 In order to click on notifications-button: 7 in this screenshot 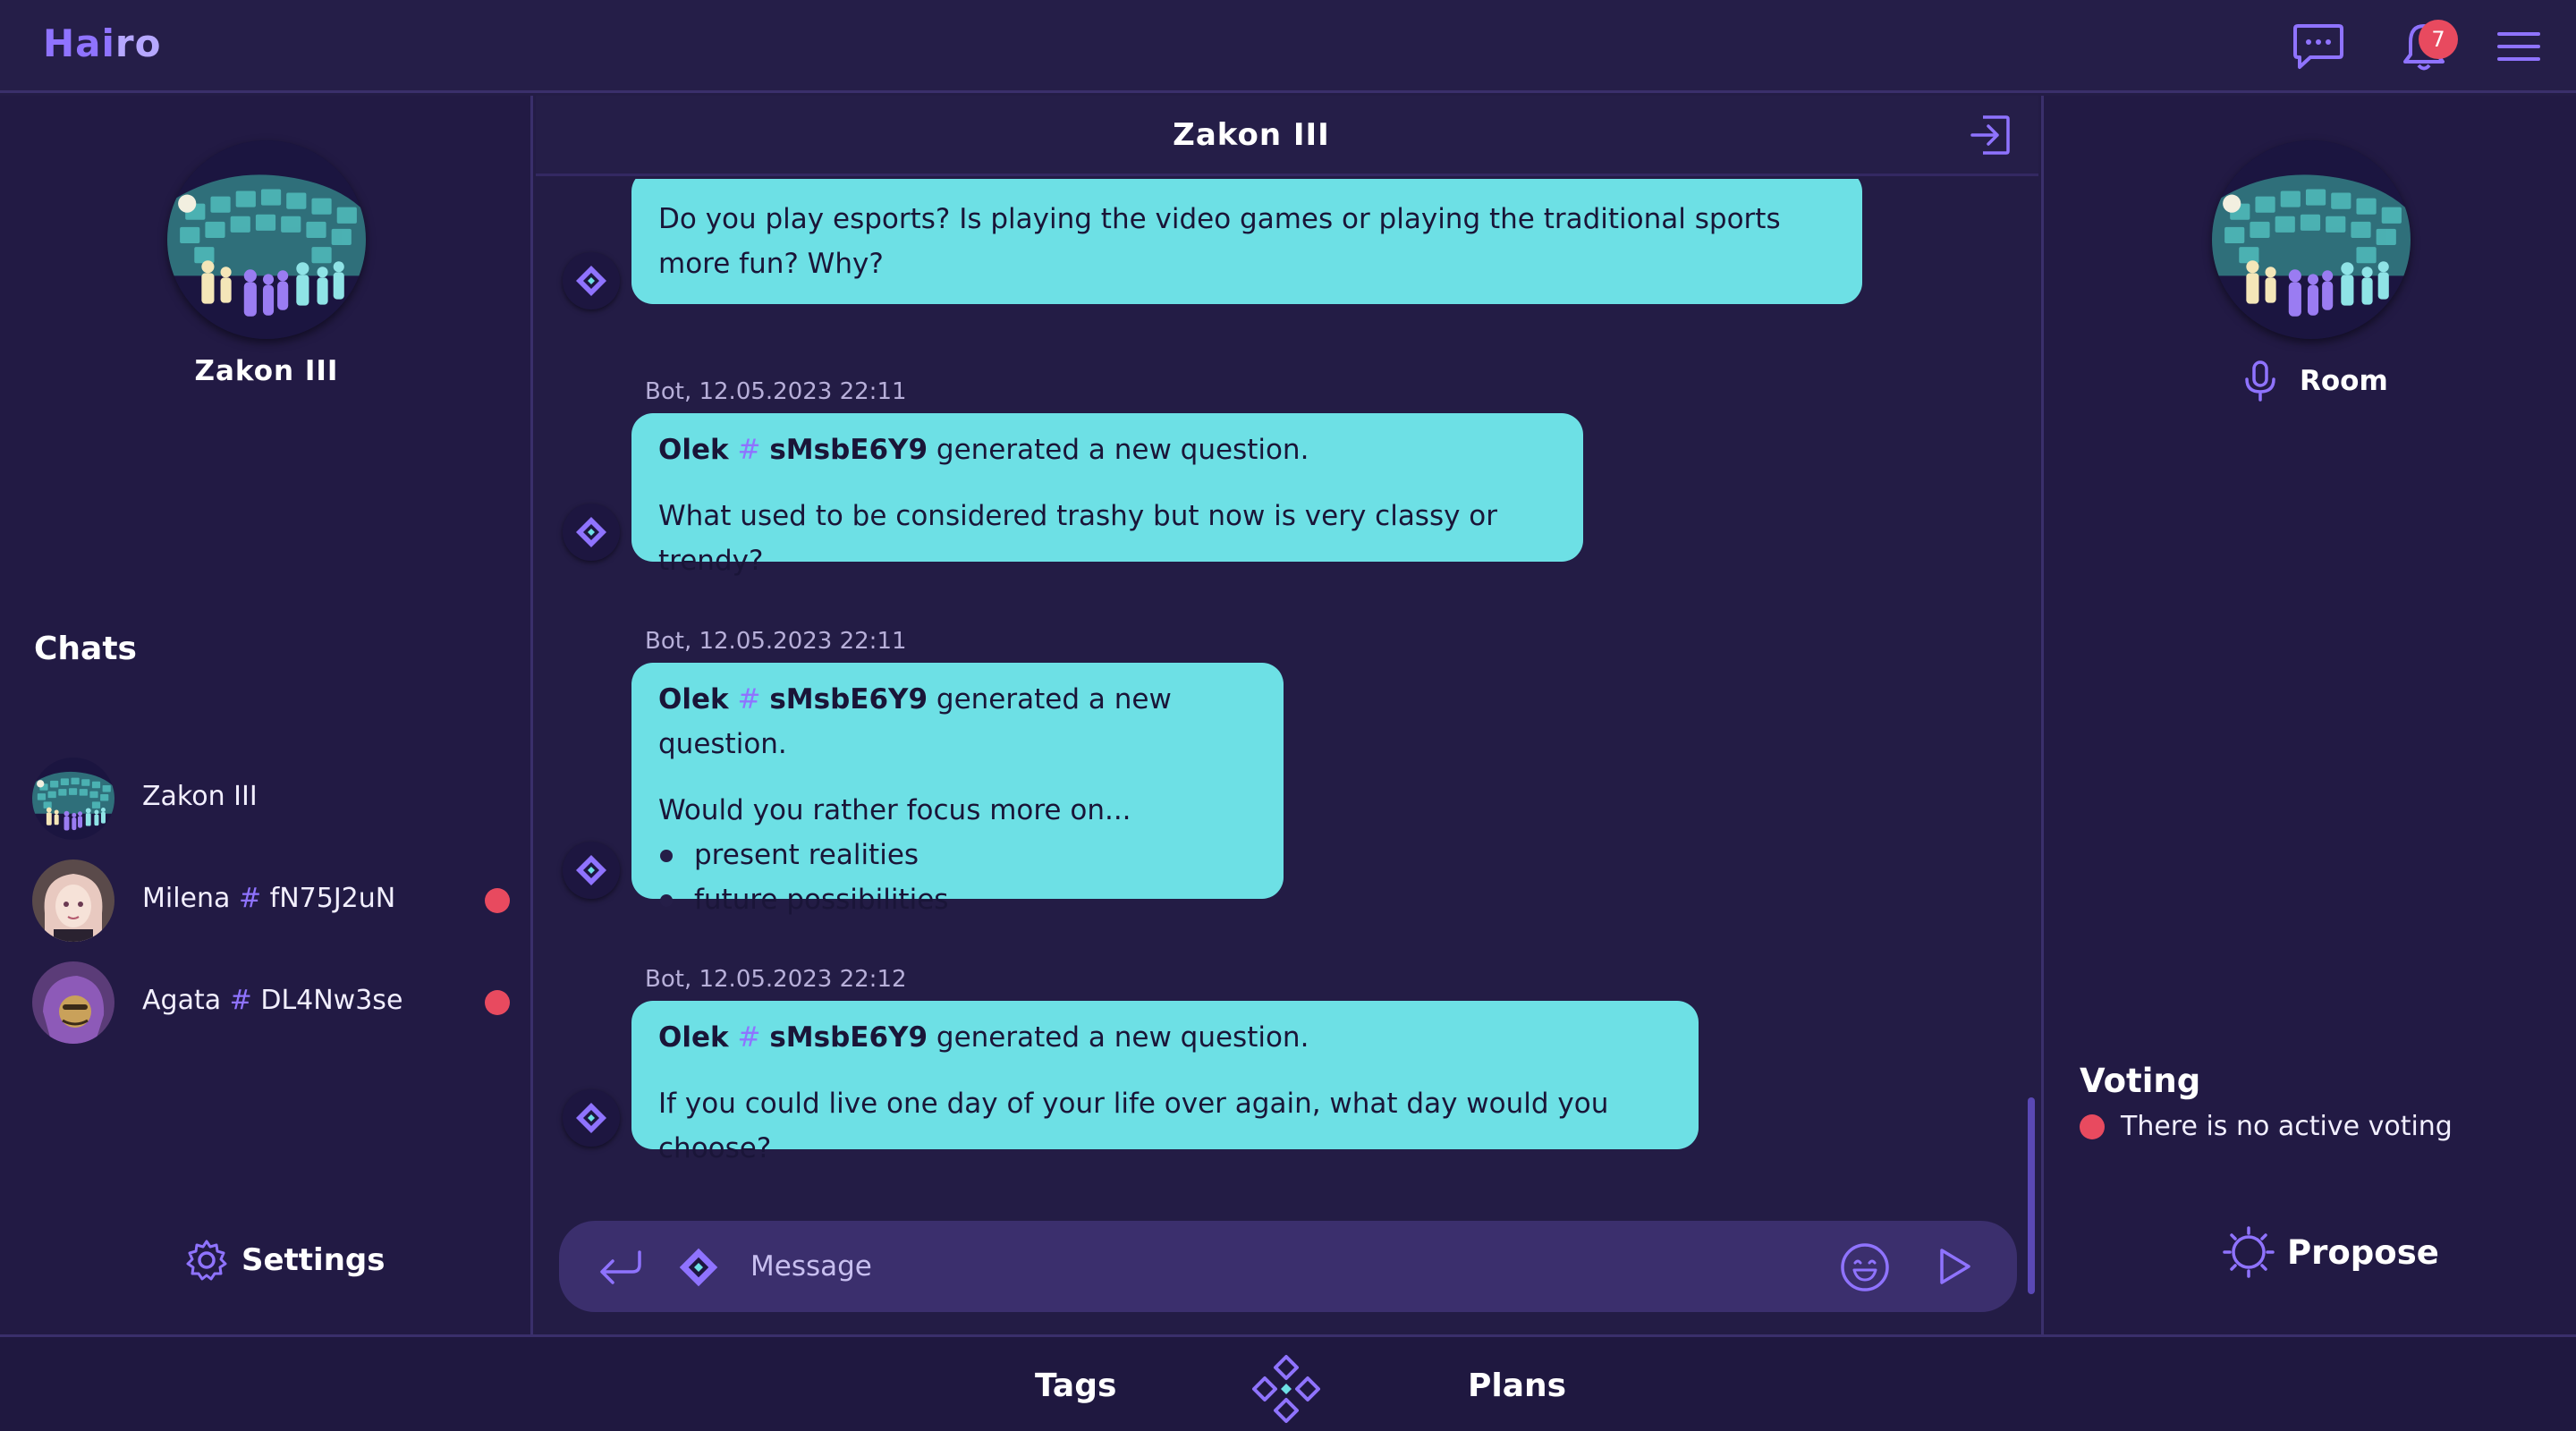, I will do `click(2424, 47)`.